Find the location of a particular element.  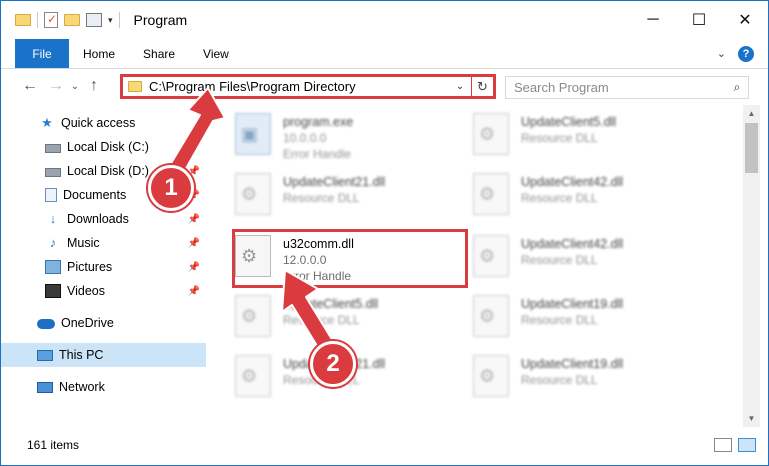

toolbar-dropdown-icon: ▾ is located at coordinates (110, 20).